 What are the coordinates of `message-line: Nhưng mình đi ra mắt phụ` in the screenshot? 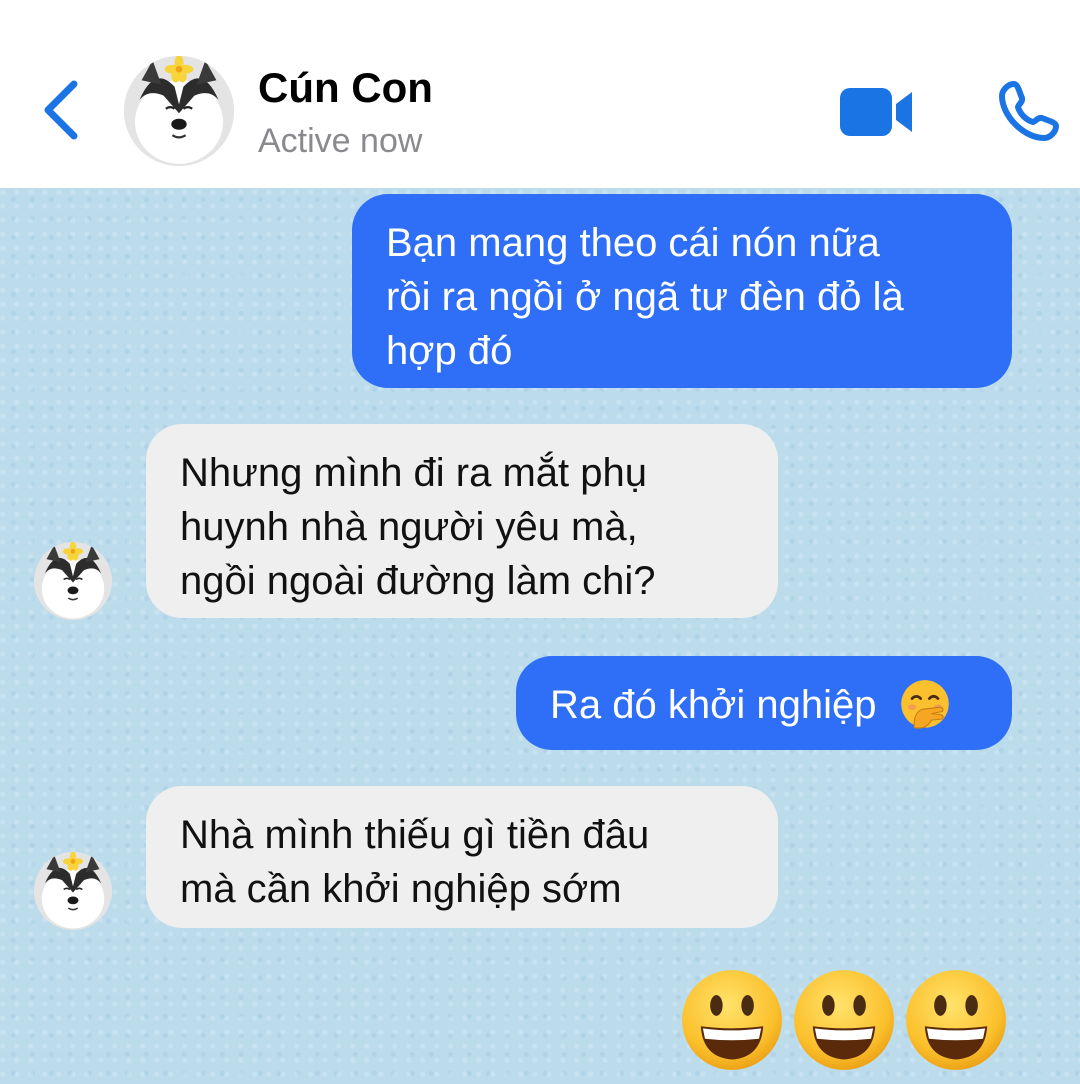 It's located at (414, 473).